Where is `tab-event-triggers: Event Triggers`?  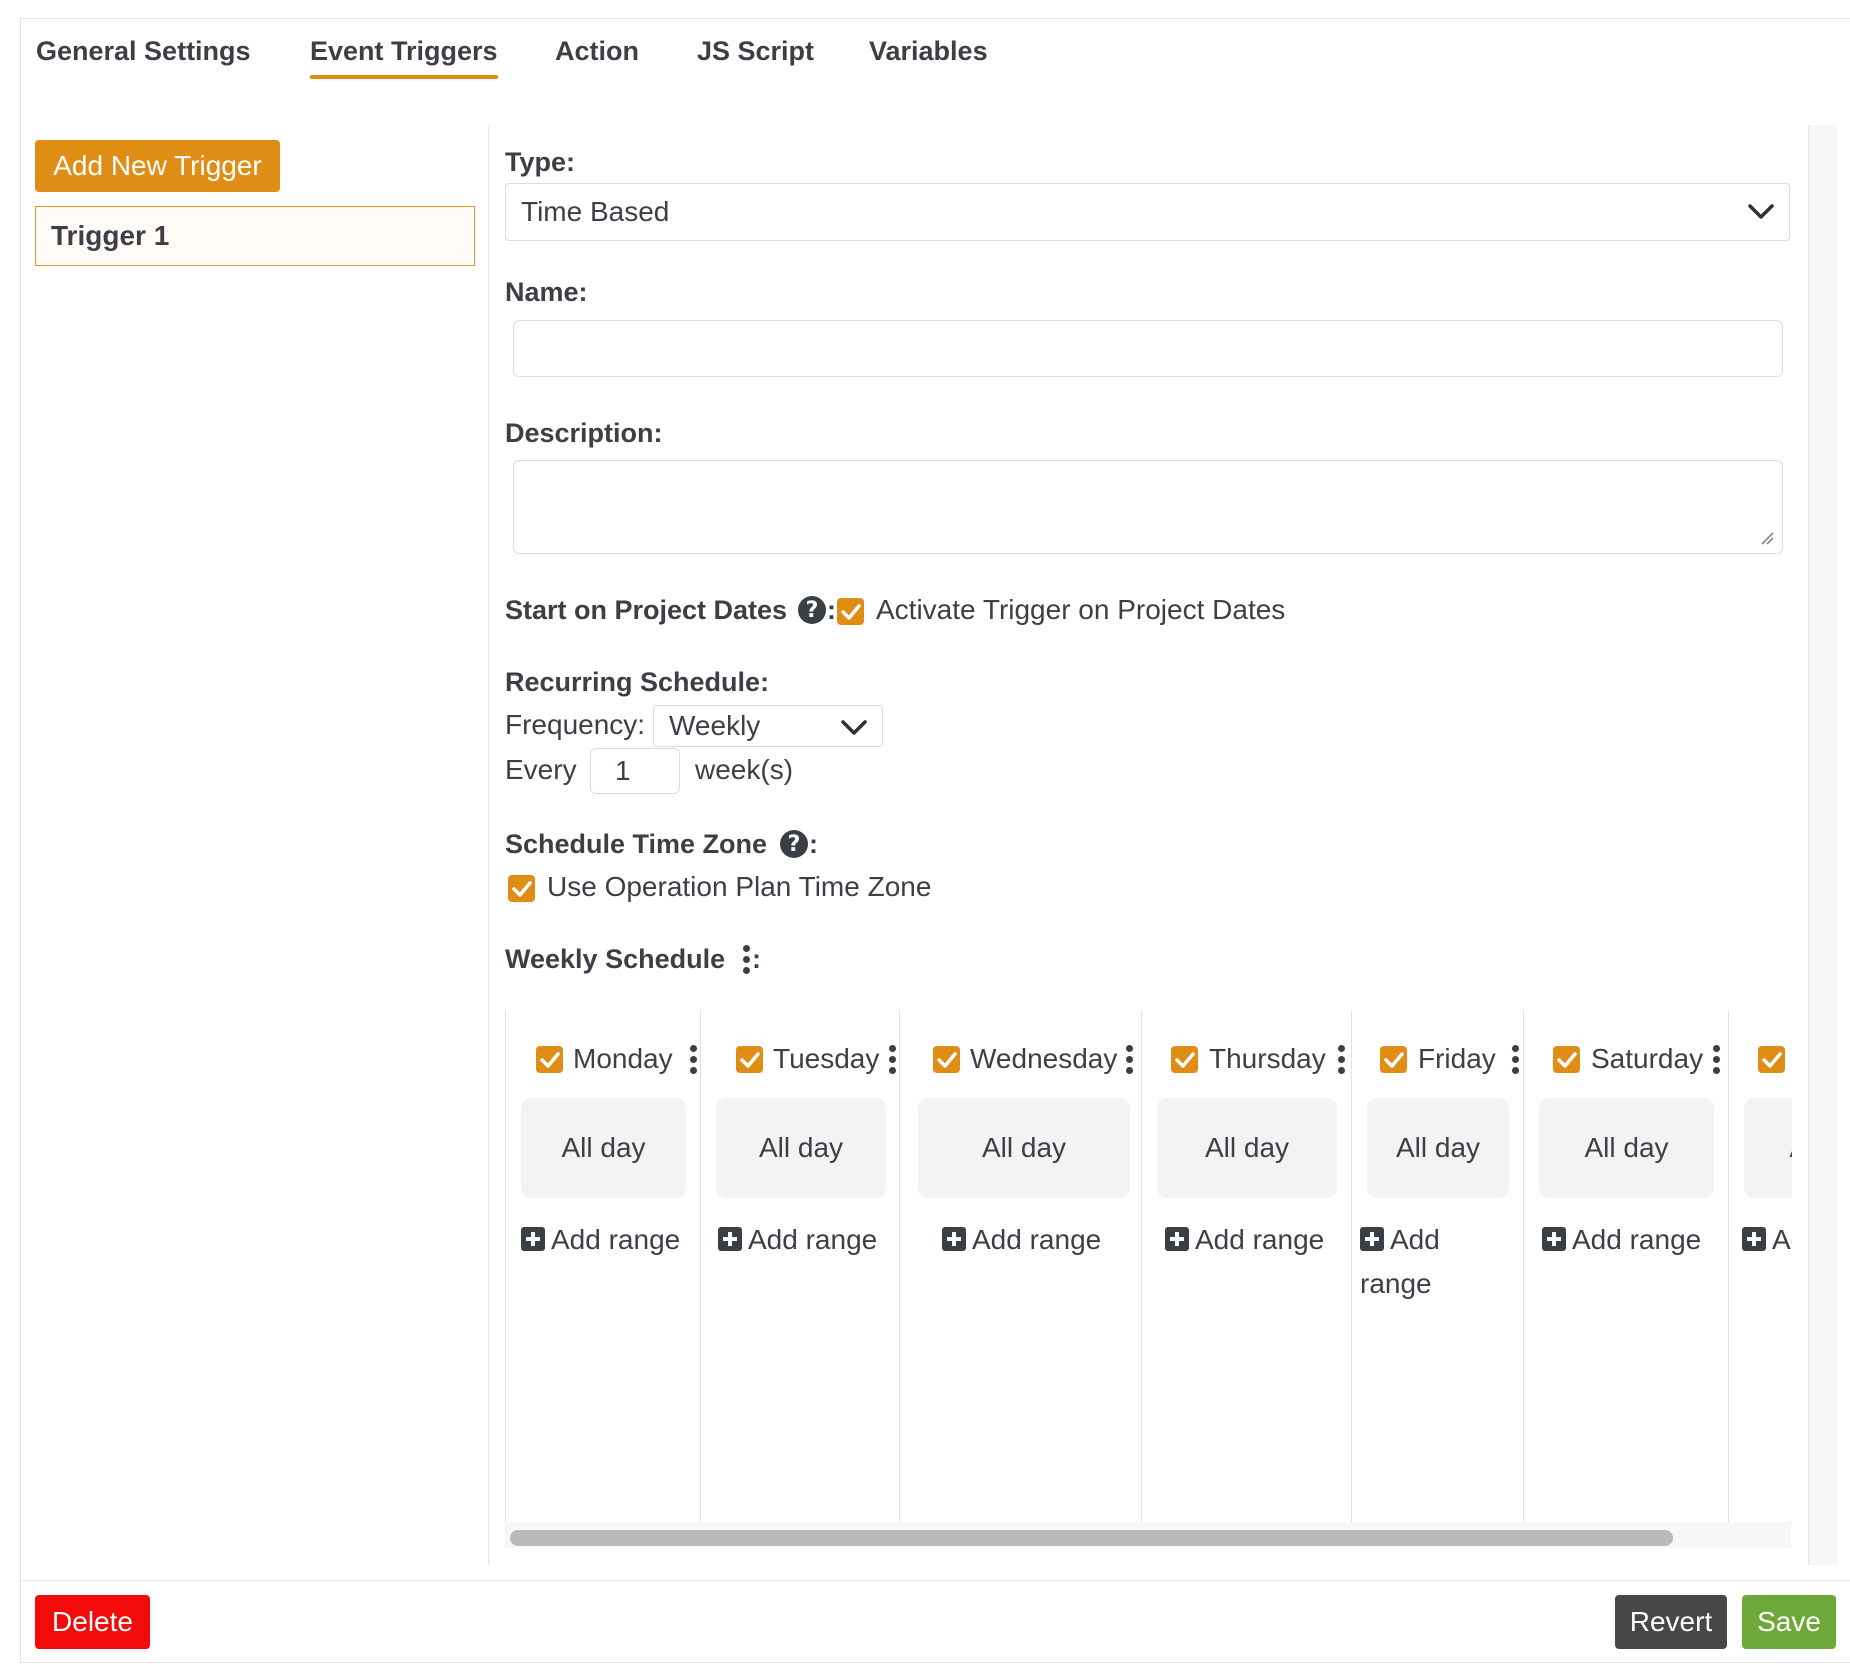 tab-event-triggers: Event Triggers is located at coordinates (404, 57).